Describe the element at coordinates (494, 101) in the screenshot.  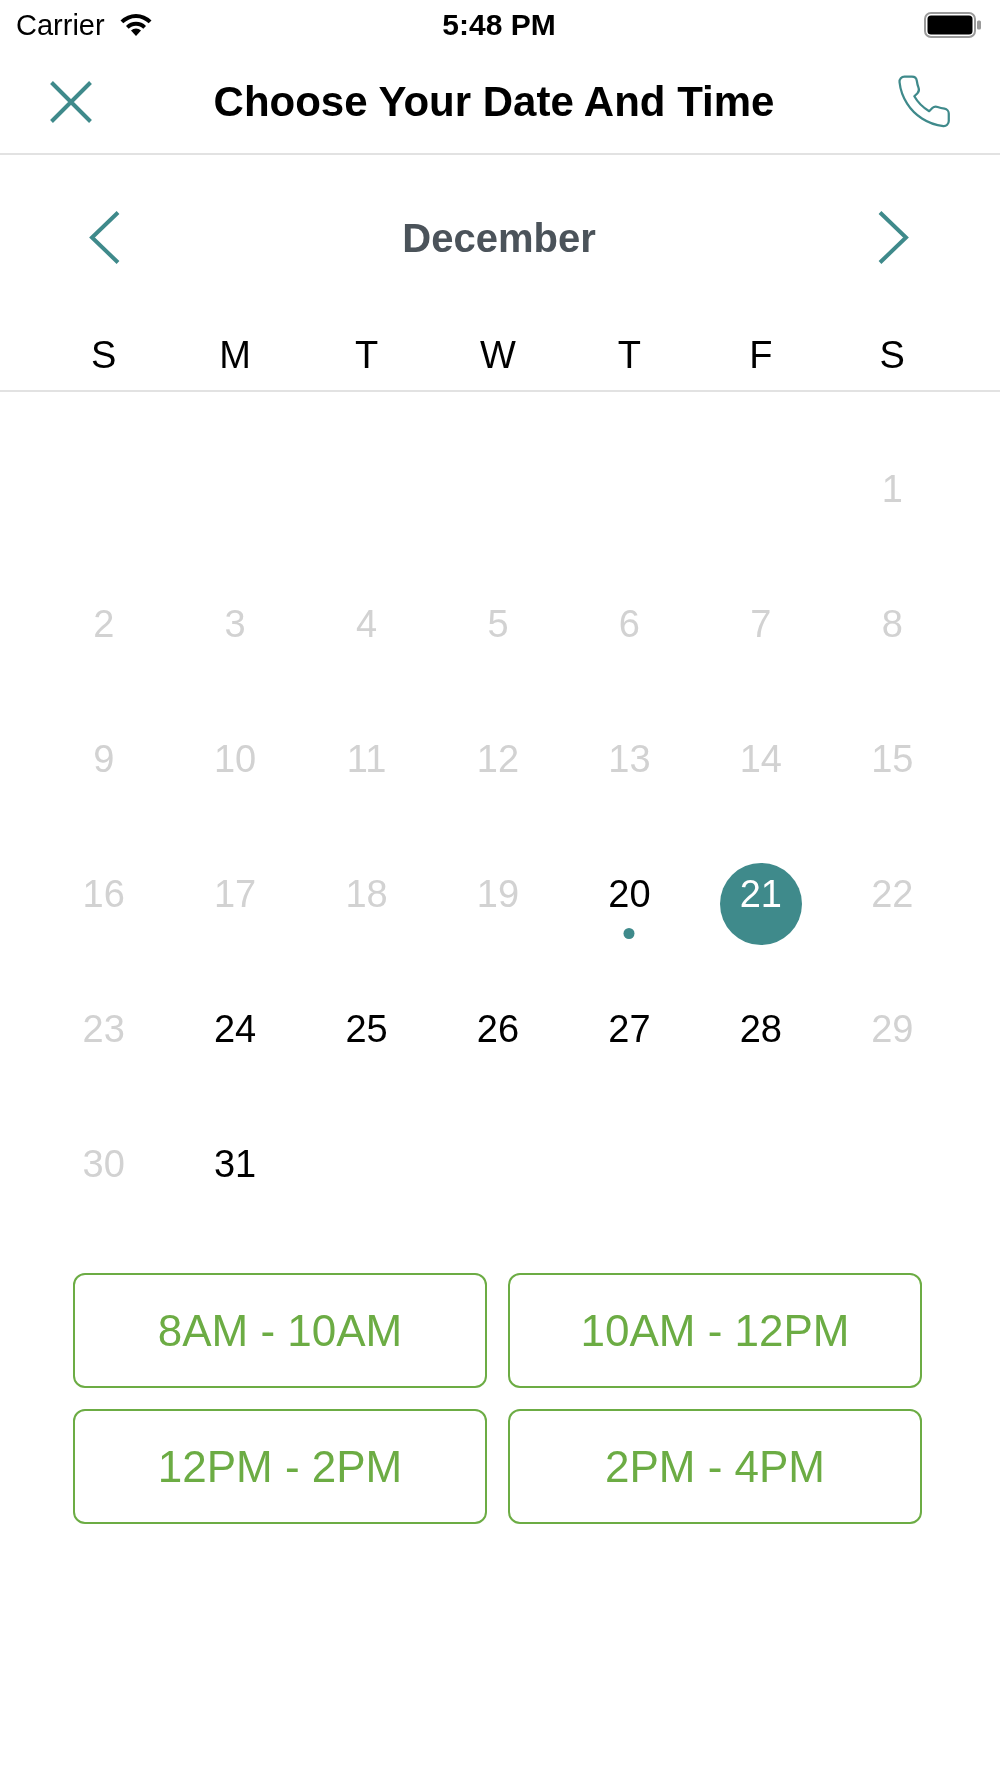
I see `header-title: Choose Your Date And Time` at that location.